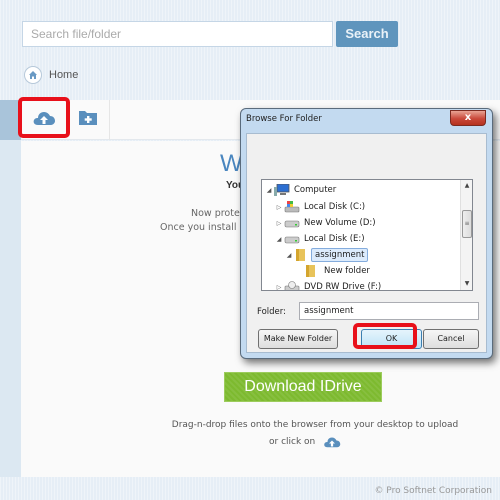 The height and width of the screenshot is (500, 500). I want to click on scroll-up-icon: ▲, so click(466, 186).